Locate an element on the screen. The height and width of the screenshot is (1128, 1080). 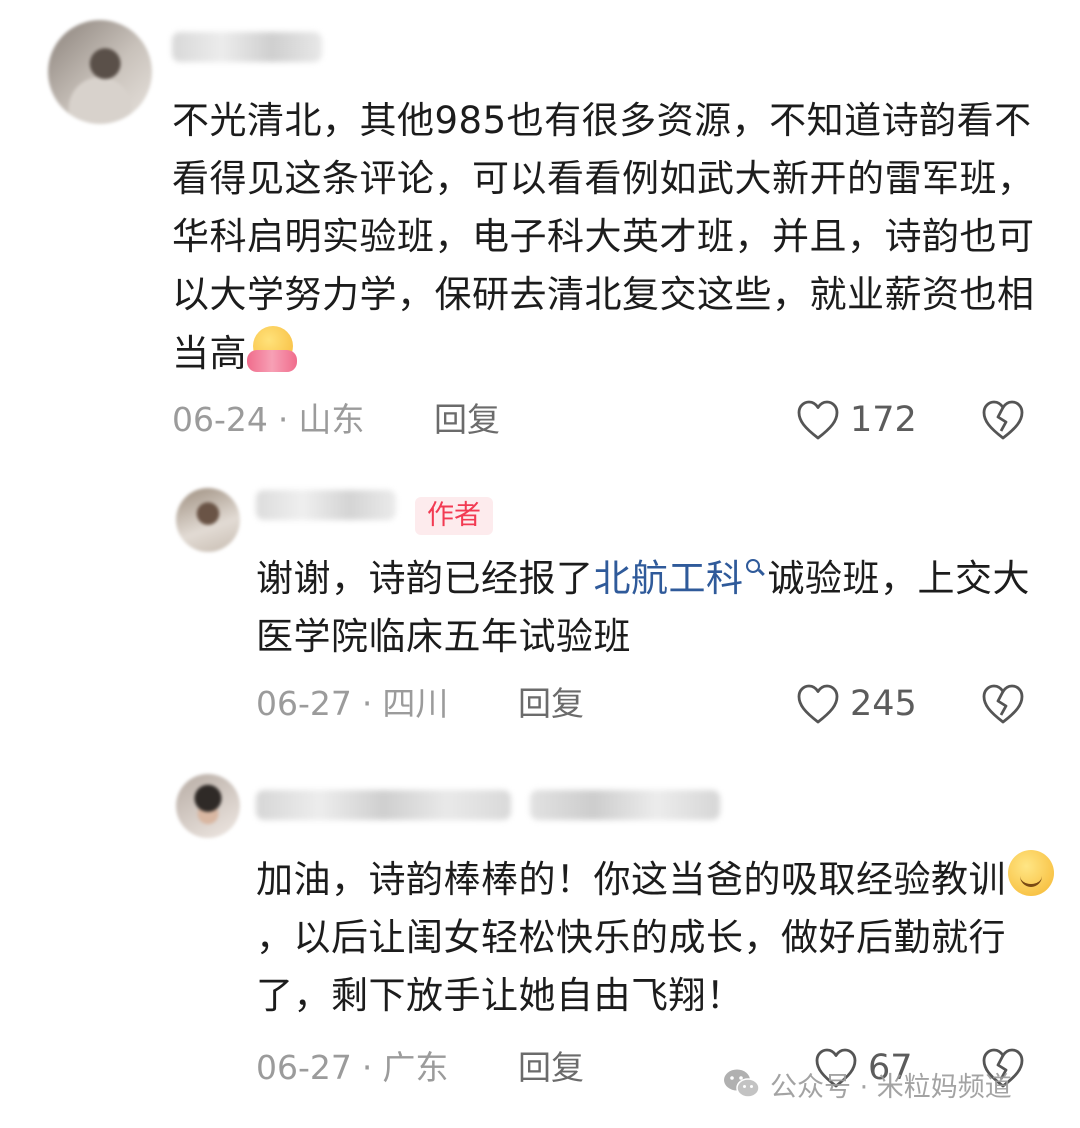
search-icon is located at coordinates (754, 569).